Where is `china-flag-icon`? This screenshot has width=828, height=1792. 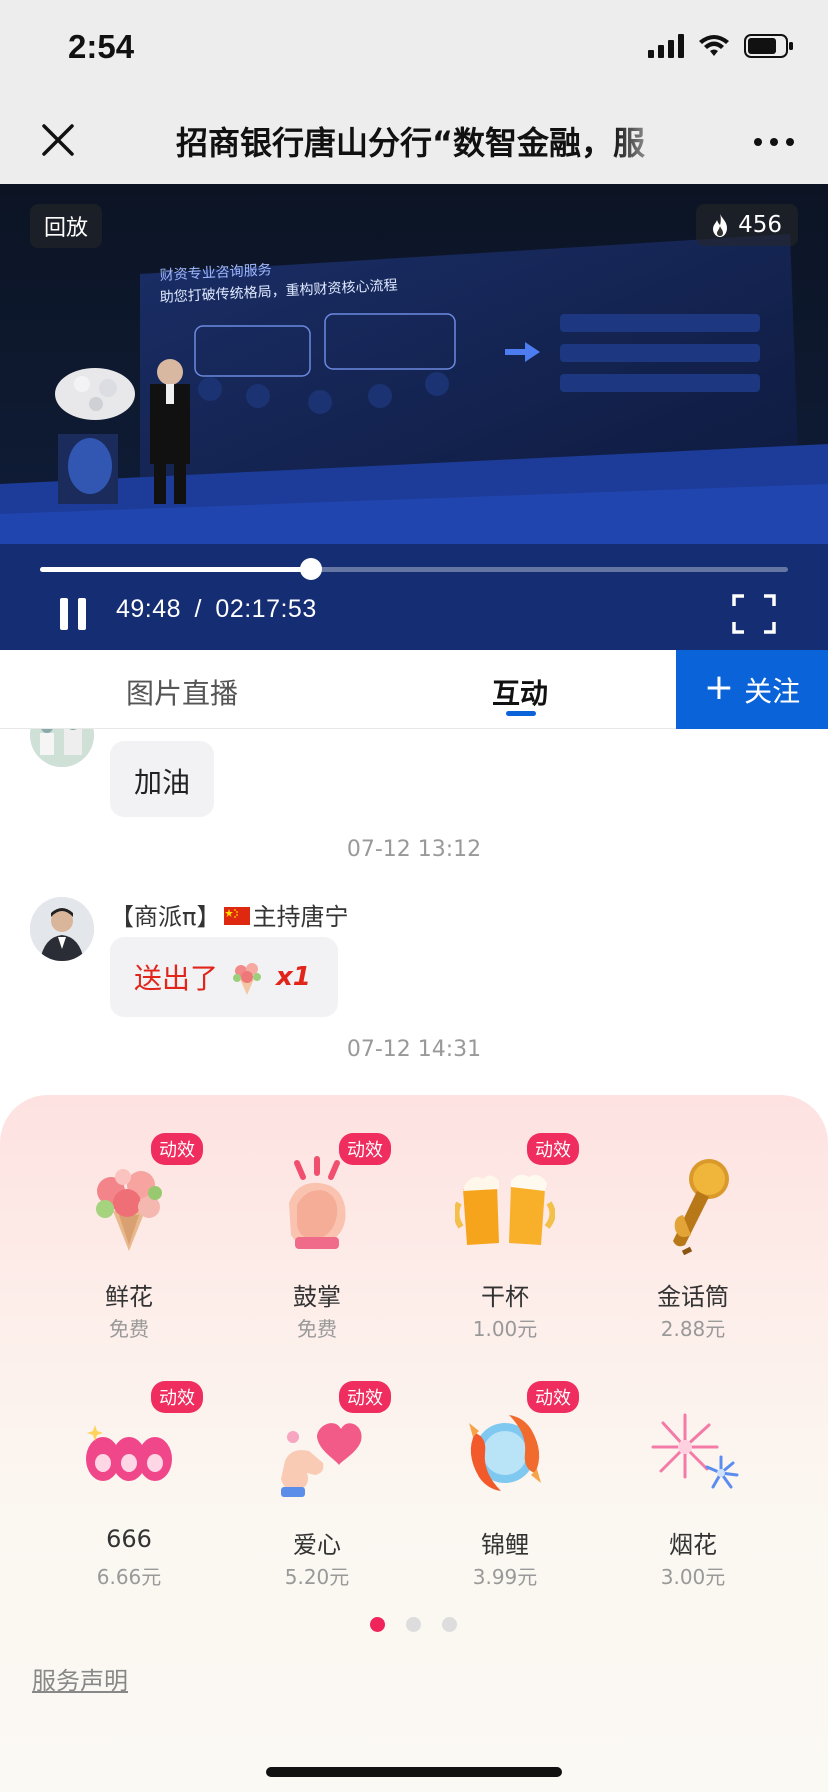
china-flag-icon is located at coordinates (237, 916).